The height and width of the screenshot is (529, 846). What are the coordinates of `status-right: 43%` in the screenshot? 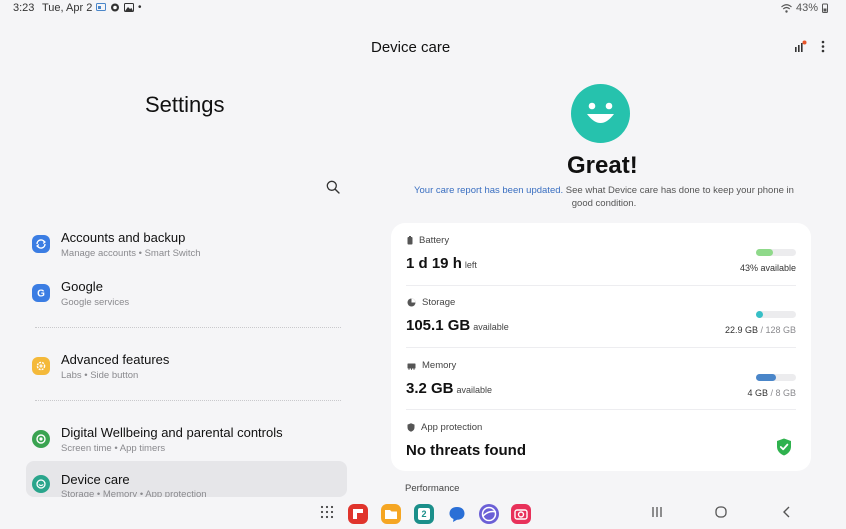 It's located at (804, 8).